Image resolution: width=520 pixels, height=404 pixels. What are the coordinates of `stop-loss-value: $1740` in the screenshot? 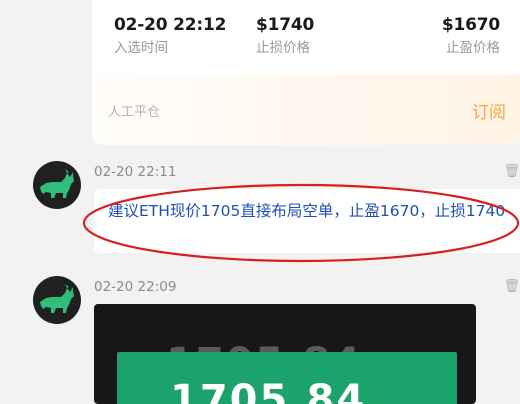 It's located at (285, 25).